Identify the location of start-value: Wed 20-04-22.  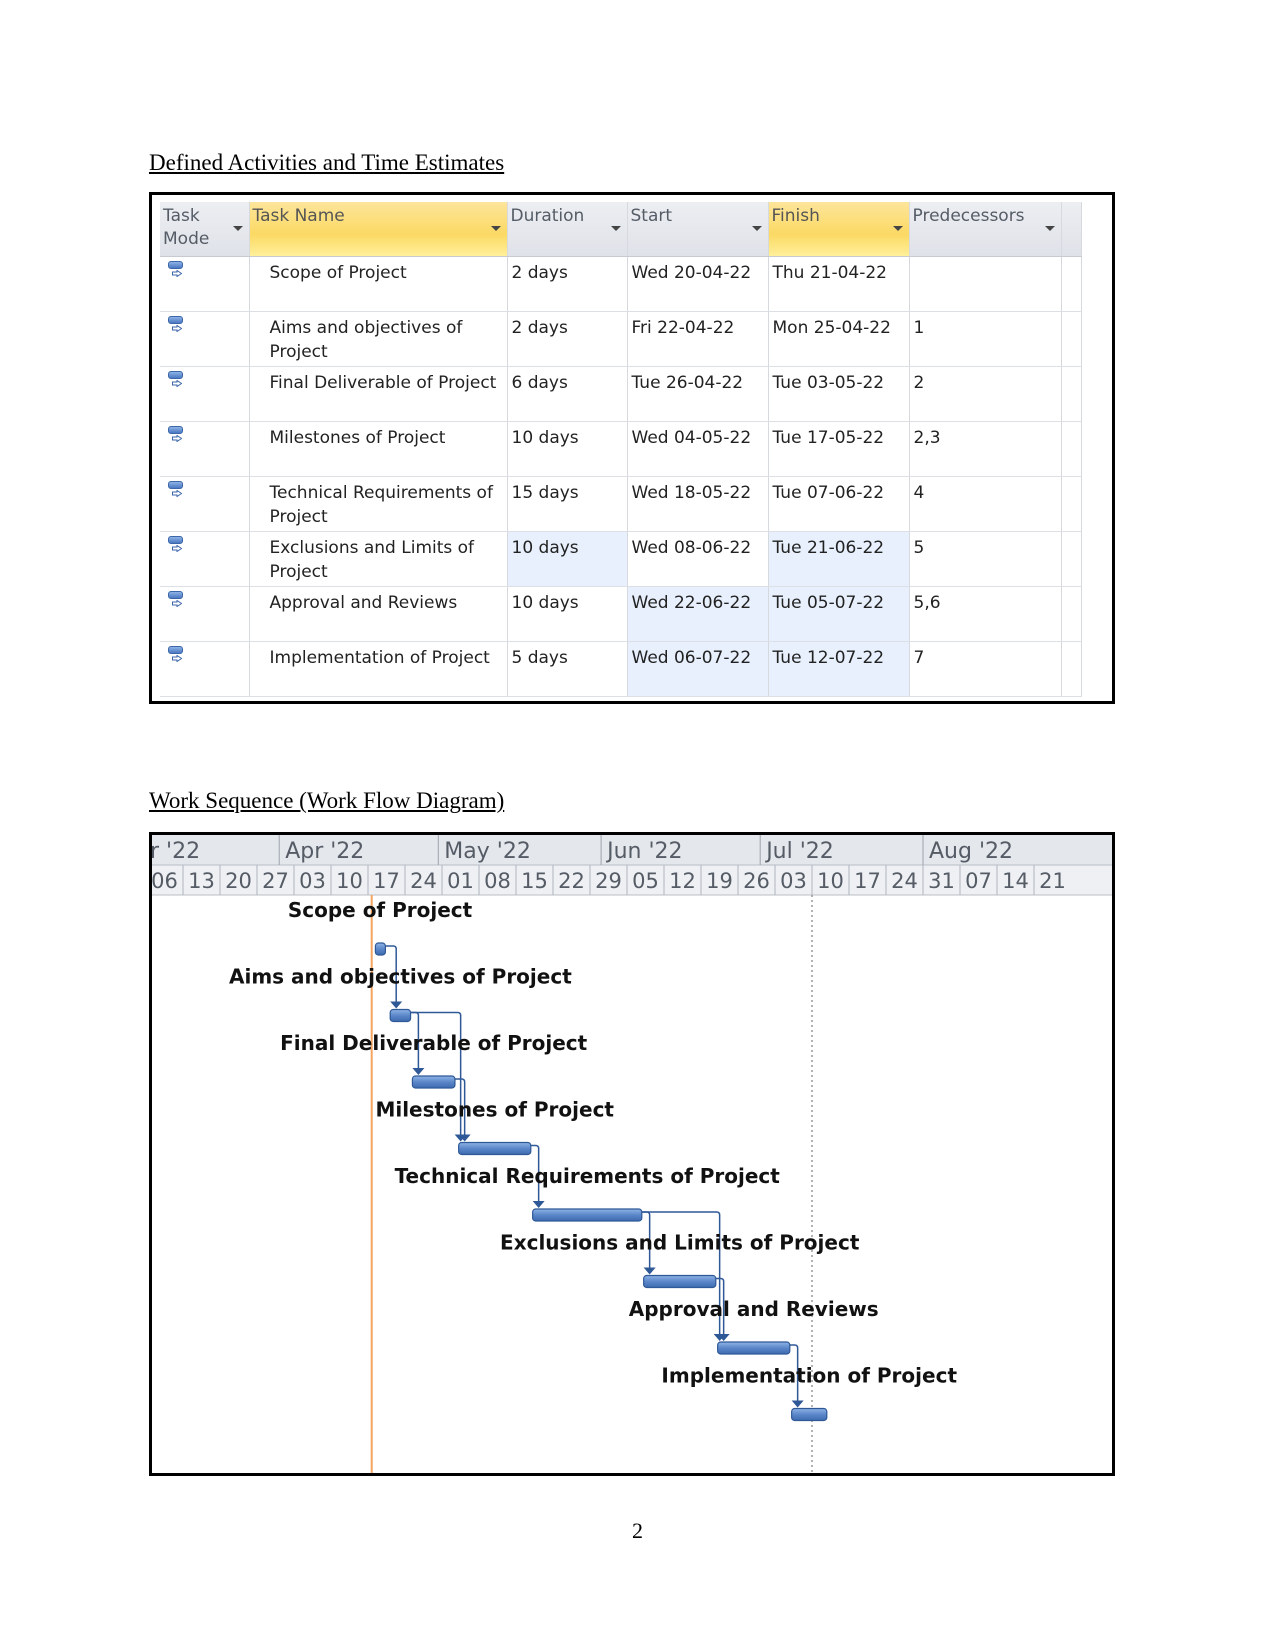
(691, 273).